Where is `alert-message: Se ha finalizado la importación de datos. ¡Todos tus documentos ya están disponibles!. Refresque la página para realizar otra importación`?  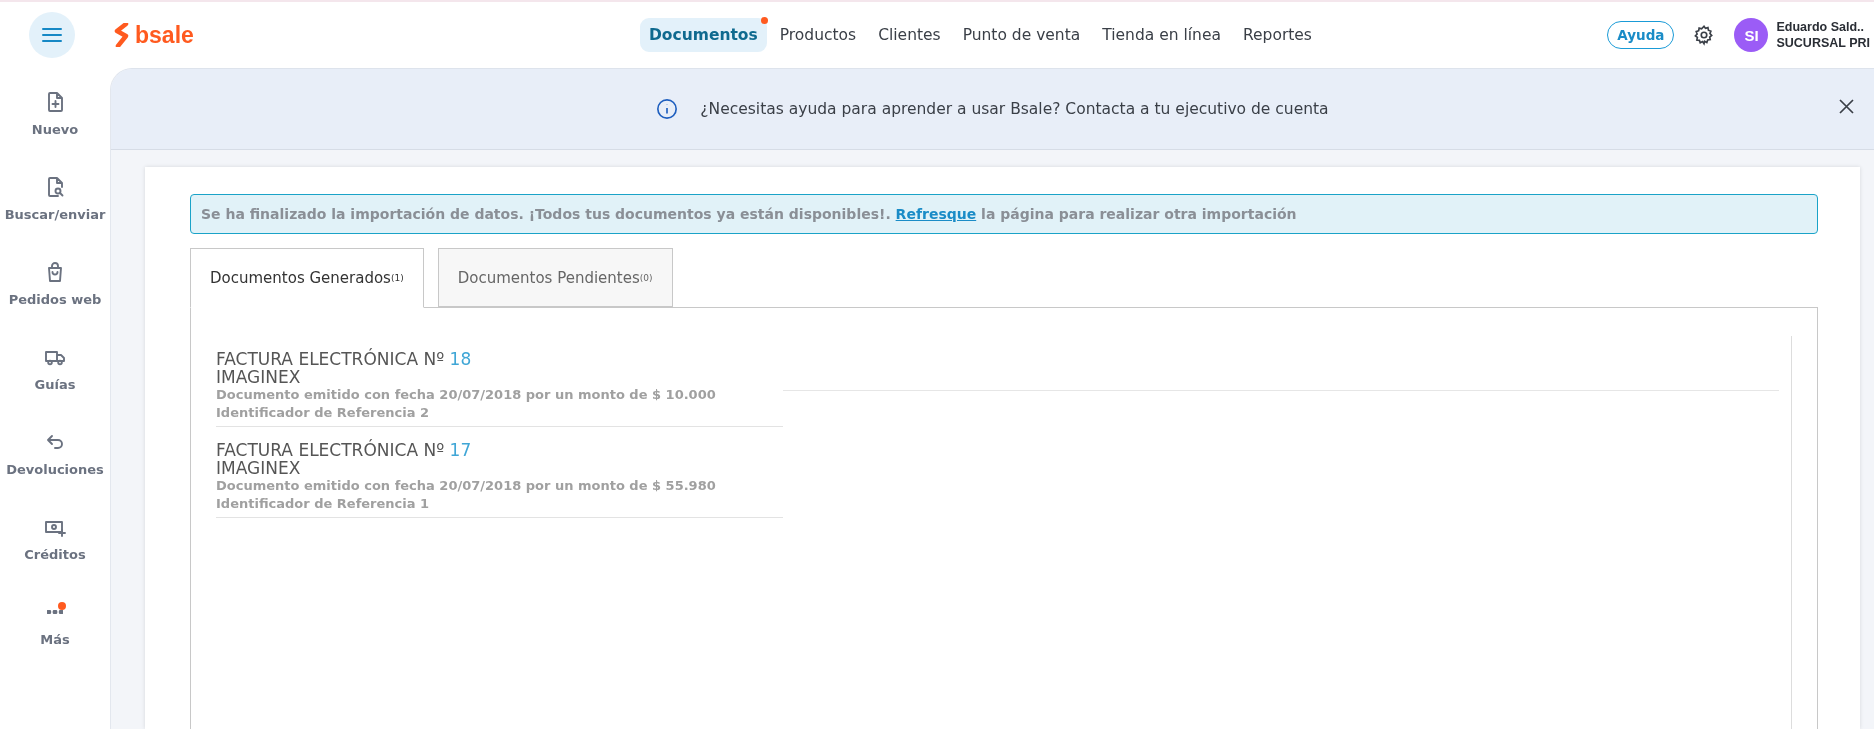
alert-message: Se ha finalizado la importación de datos. ¡Todos tus documentos ya están disponibles!. Refresque la página para realizar otra importación is located at coordinates (749, 214).